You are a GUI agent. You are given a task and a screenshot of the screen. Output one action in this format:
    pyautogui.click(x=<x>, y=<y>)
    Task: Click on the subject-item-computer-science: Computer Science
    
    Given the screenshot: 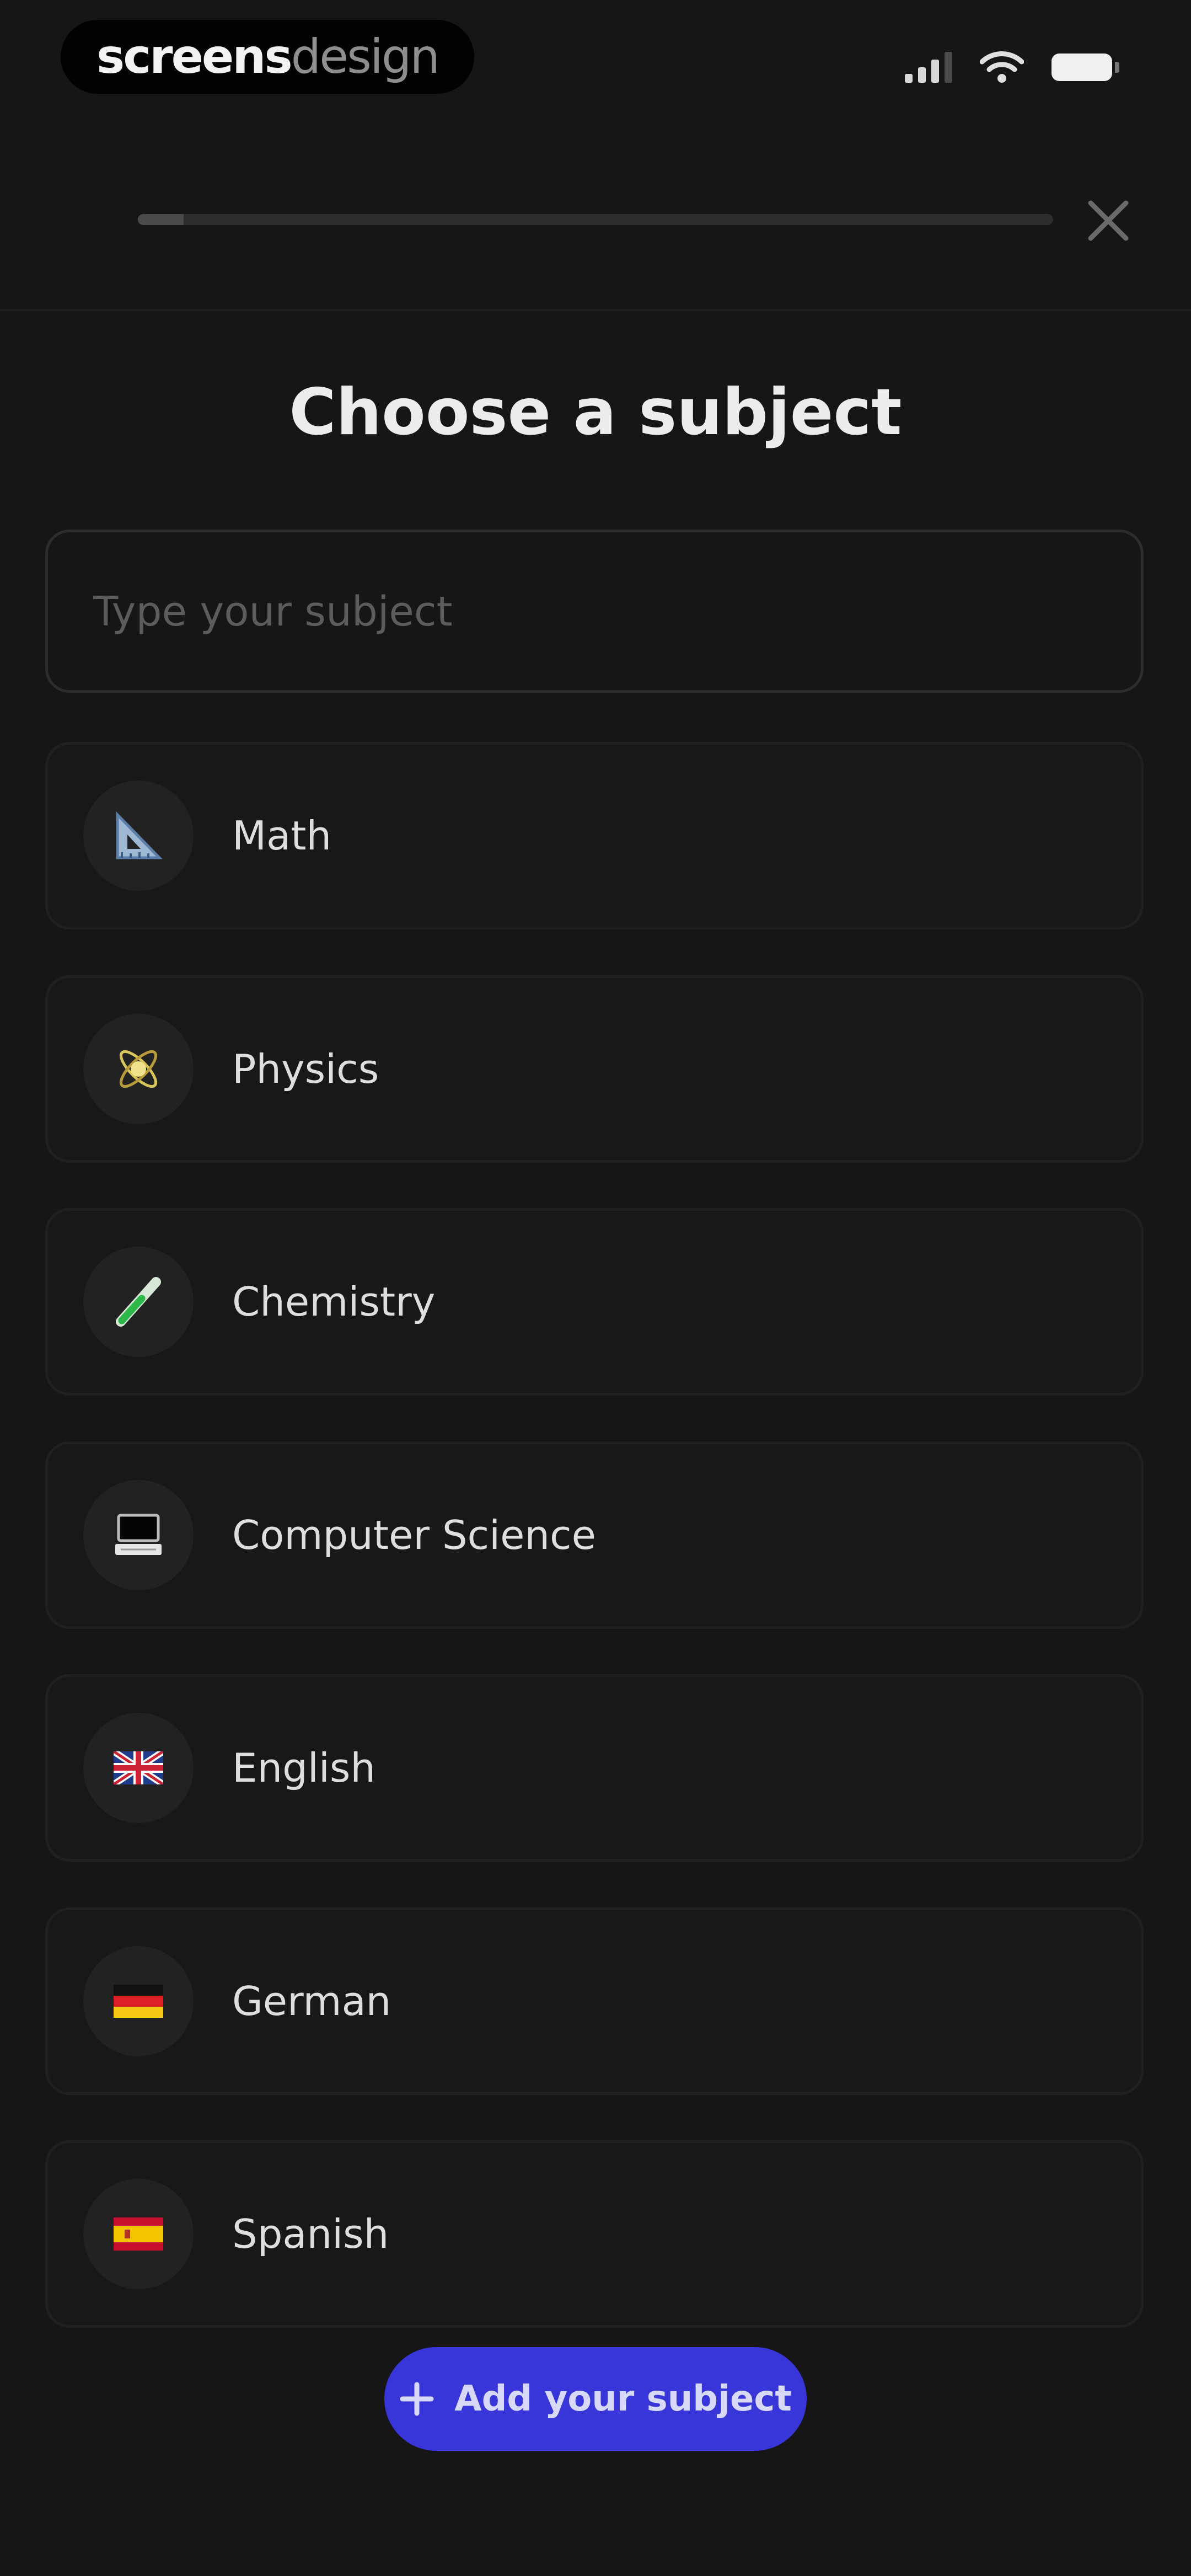 What is the action you would take?
    pyautogui.click(x=594, y=1535)
    